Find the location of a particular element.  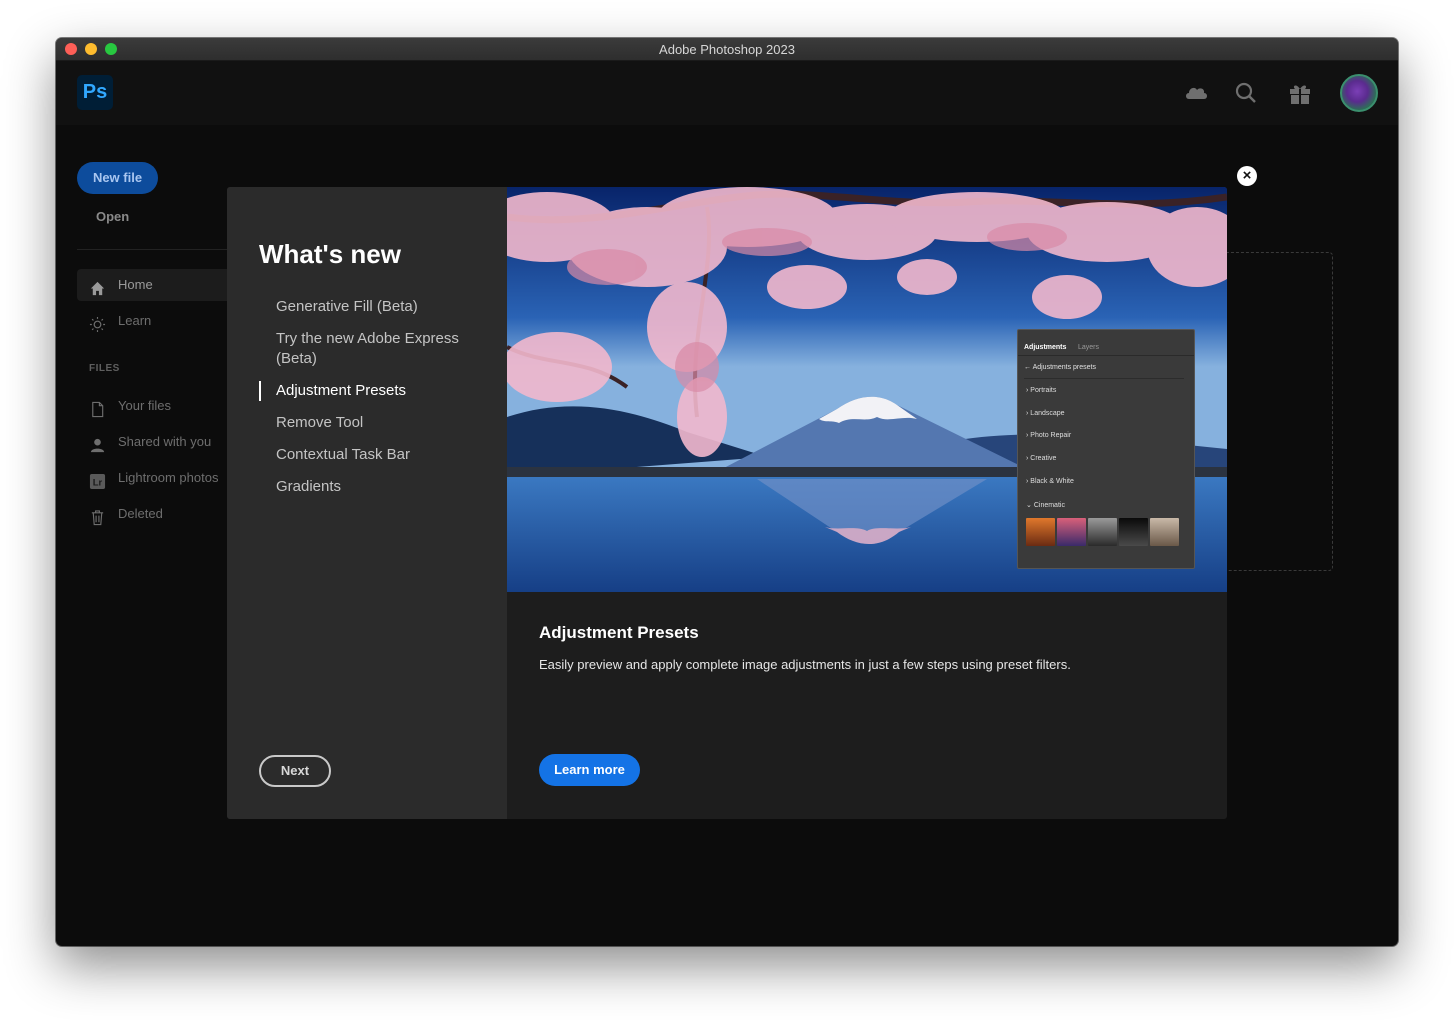

close-dialog-button: × is located at coordinates (1247, 176).